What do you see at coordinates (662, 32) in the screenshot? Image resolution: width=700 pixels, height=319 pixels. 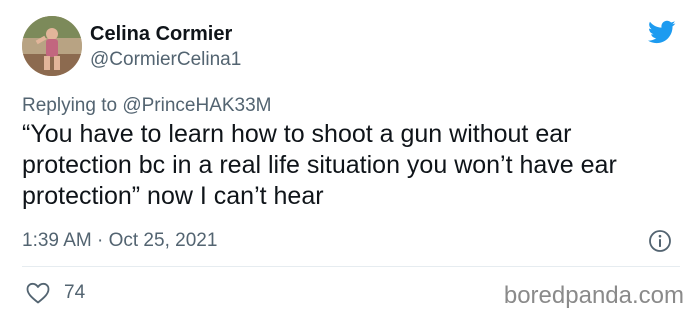 I see `twitter-bird-icon` at bounding box center [662, 32].